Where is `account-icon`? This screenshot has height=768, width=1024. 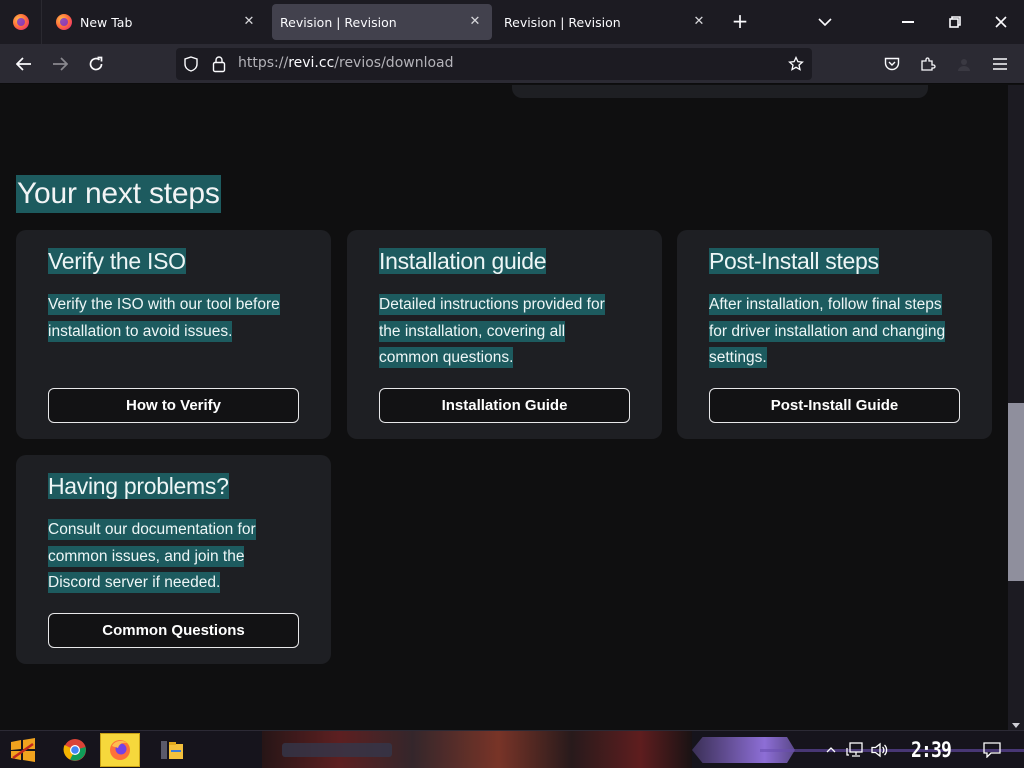 account-icon is located at coordinates (964, 64).